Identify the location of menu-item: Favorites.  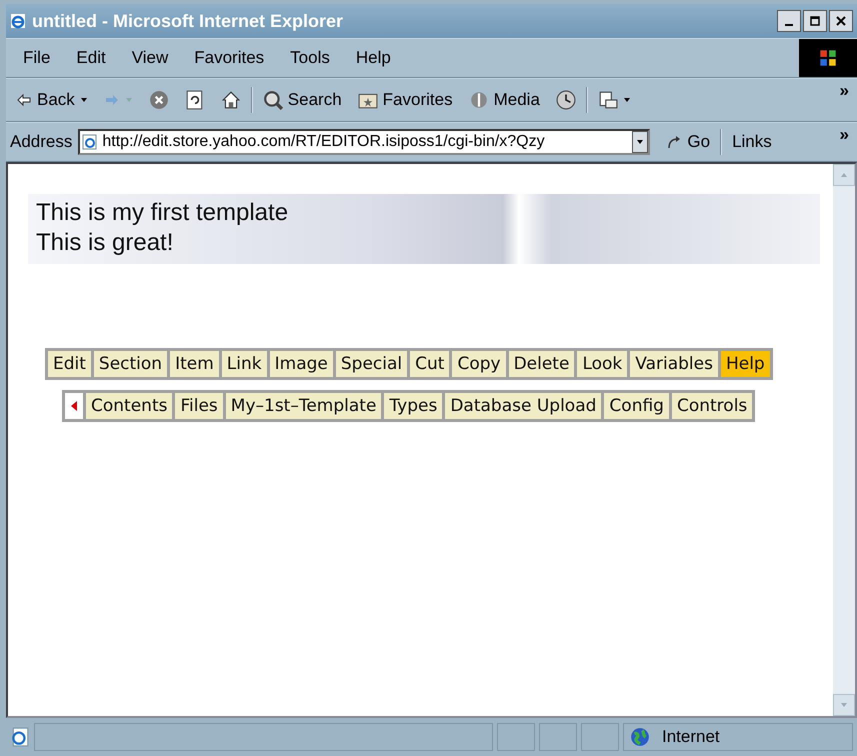
(229, 58).